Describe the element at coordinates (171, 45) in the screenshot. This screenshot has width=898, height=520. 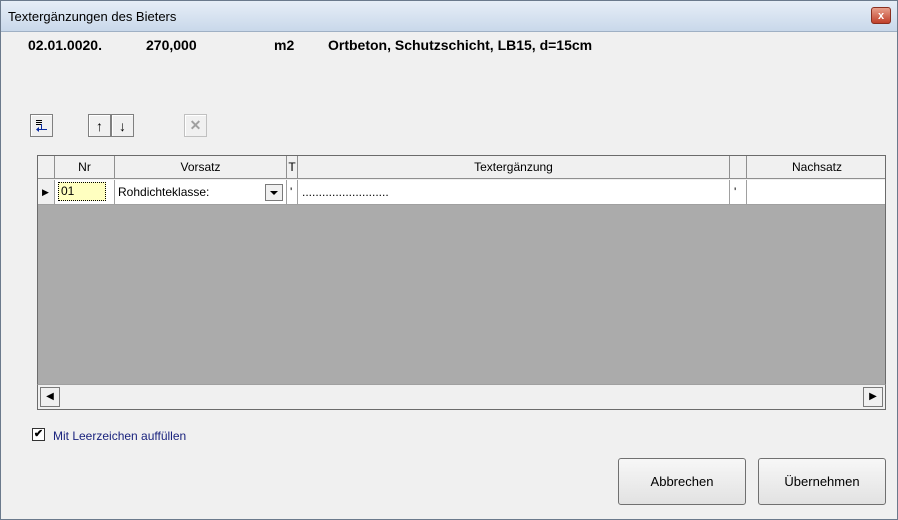
I see `position-quantity: 270,000` at that location.